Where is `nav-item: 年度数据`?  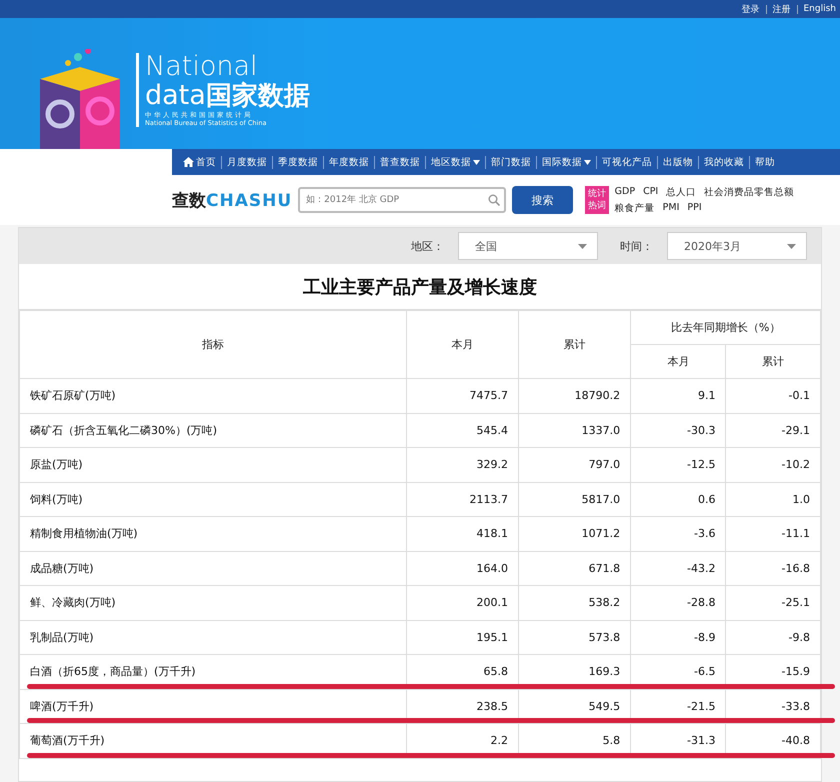 nav-item: 年度数据 is located at coordinates (348, 162).